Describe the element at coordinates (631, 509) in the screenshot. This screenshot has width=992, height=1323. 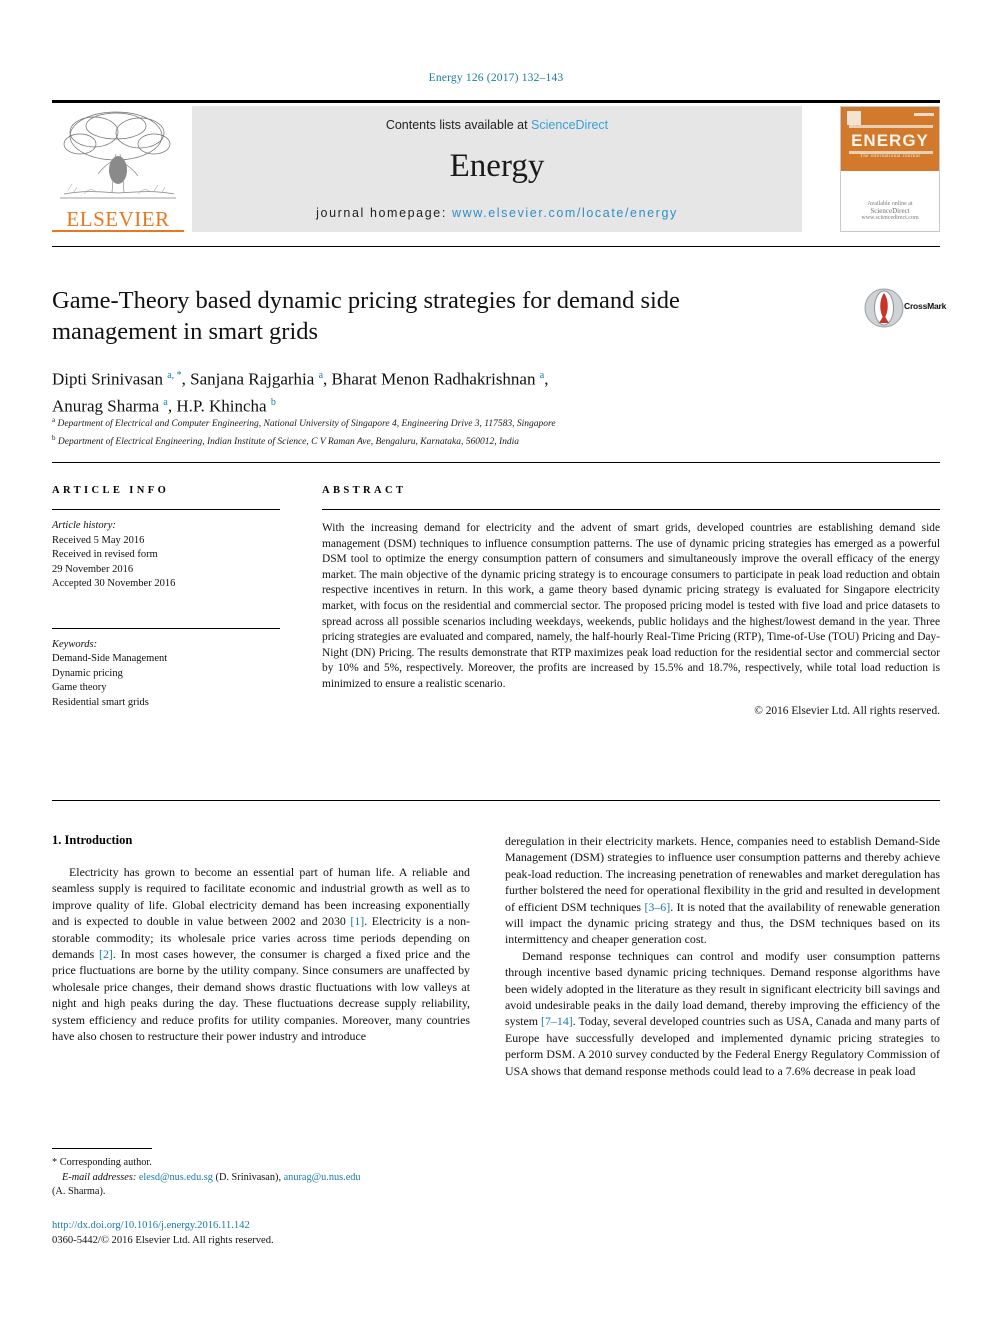
I see `abstract-rule` at that location.